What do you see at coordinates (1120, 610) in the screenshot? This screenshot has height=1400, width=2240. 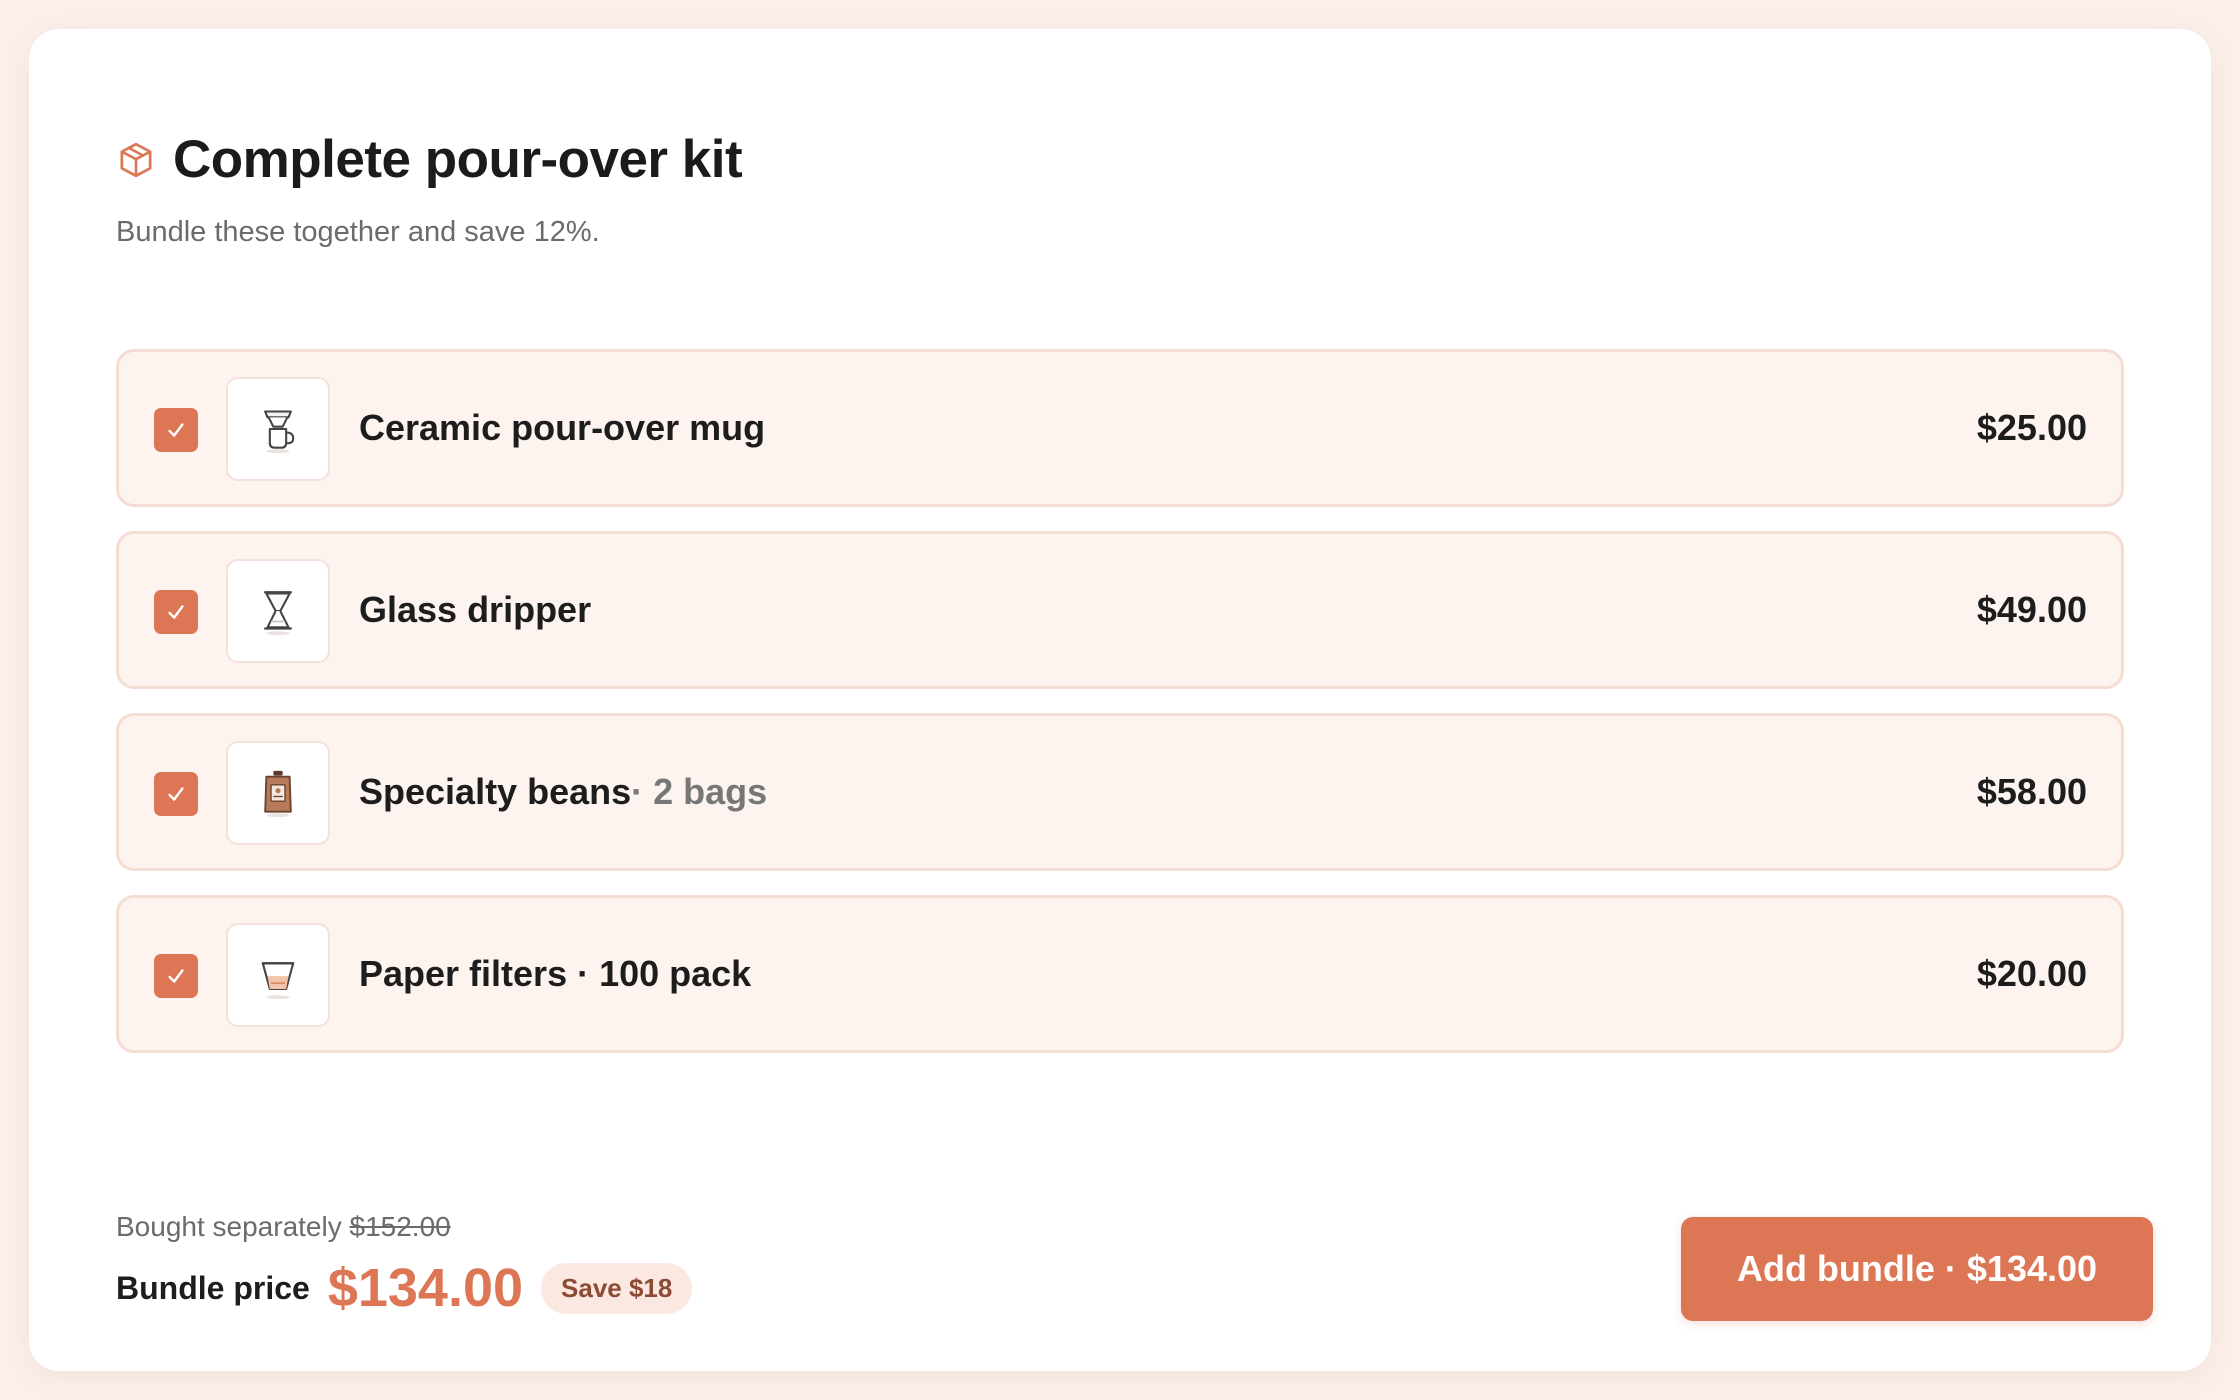 I see `bundle-item: Glass dripper $49.00` at bounding box center [1120, 610].